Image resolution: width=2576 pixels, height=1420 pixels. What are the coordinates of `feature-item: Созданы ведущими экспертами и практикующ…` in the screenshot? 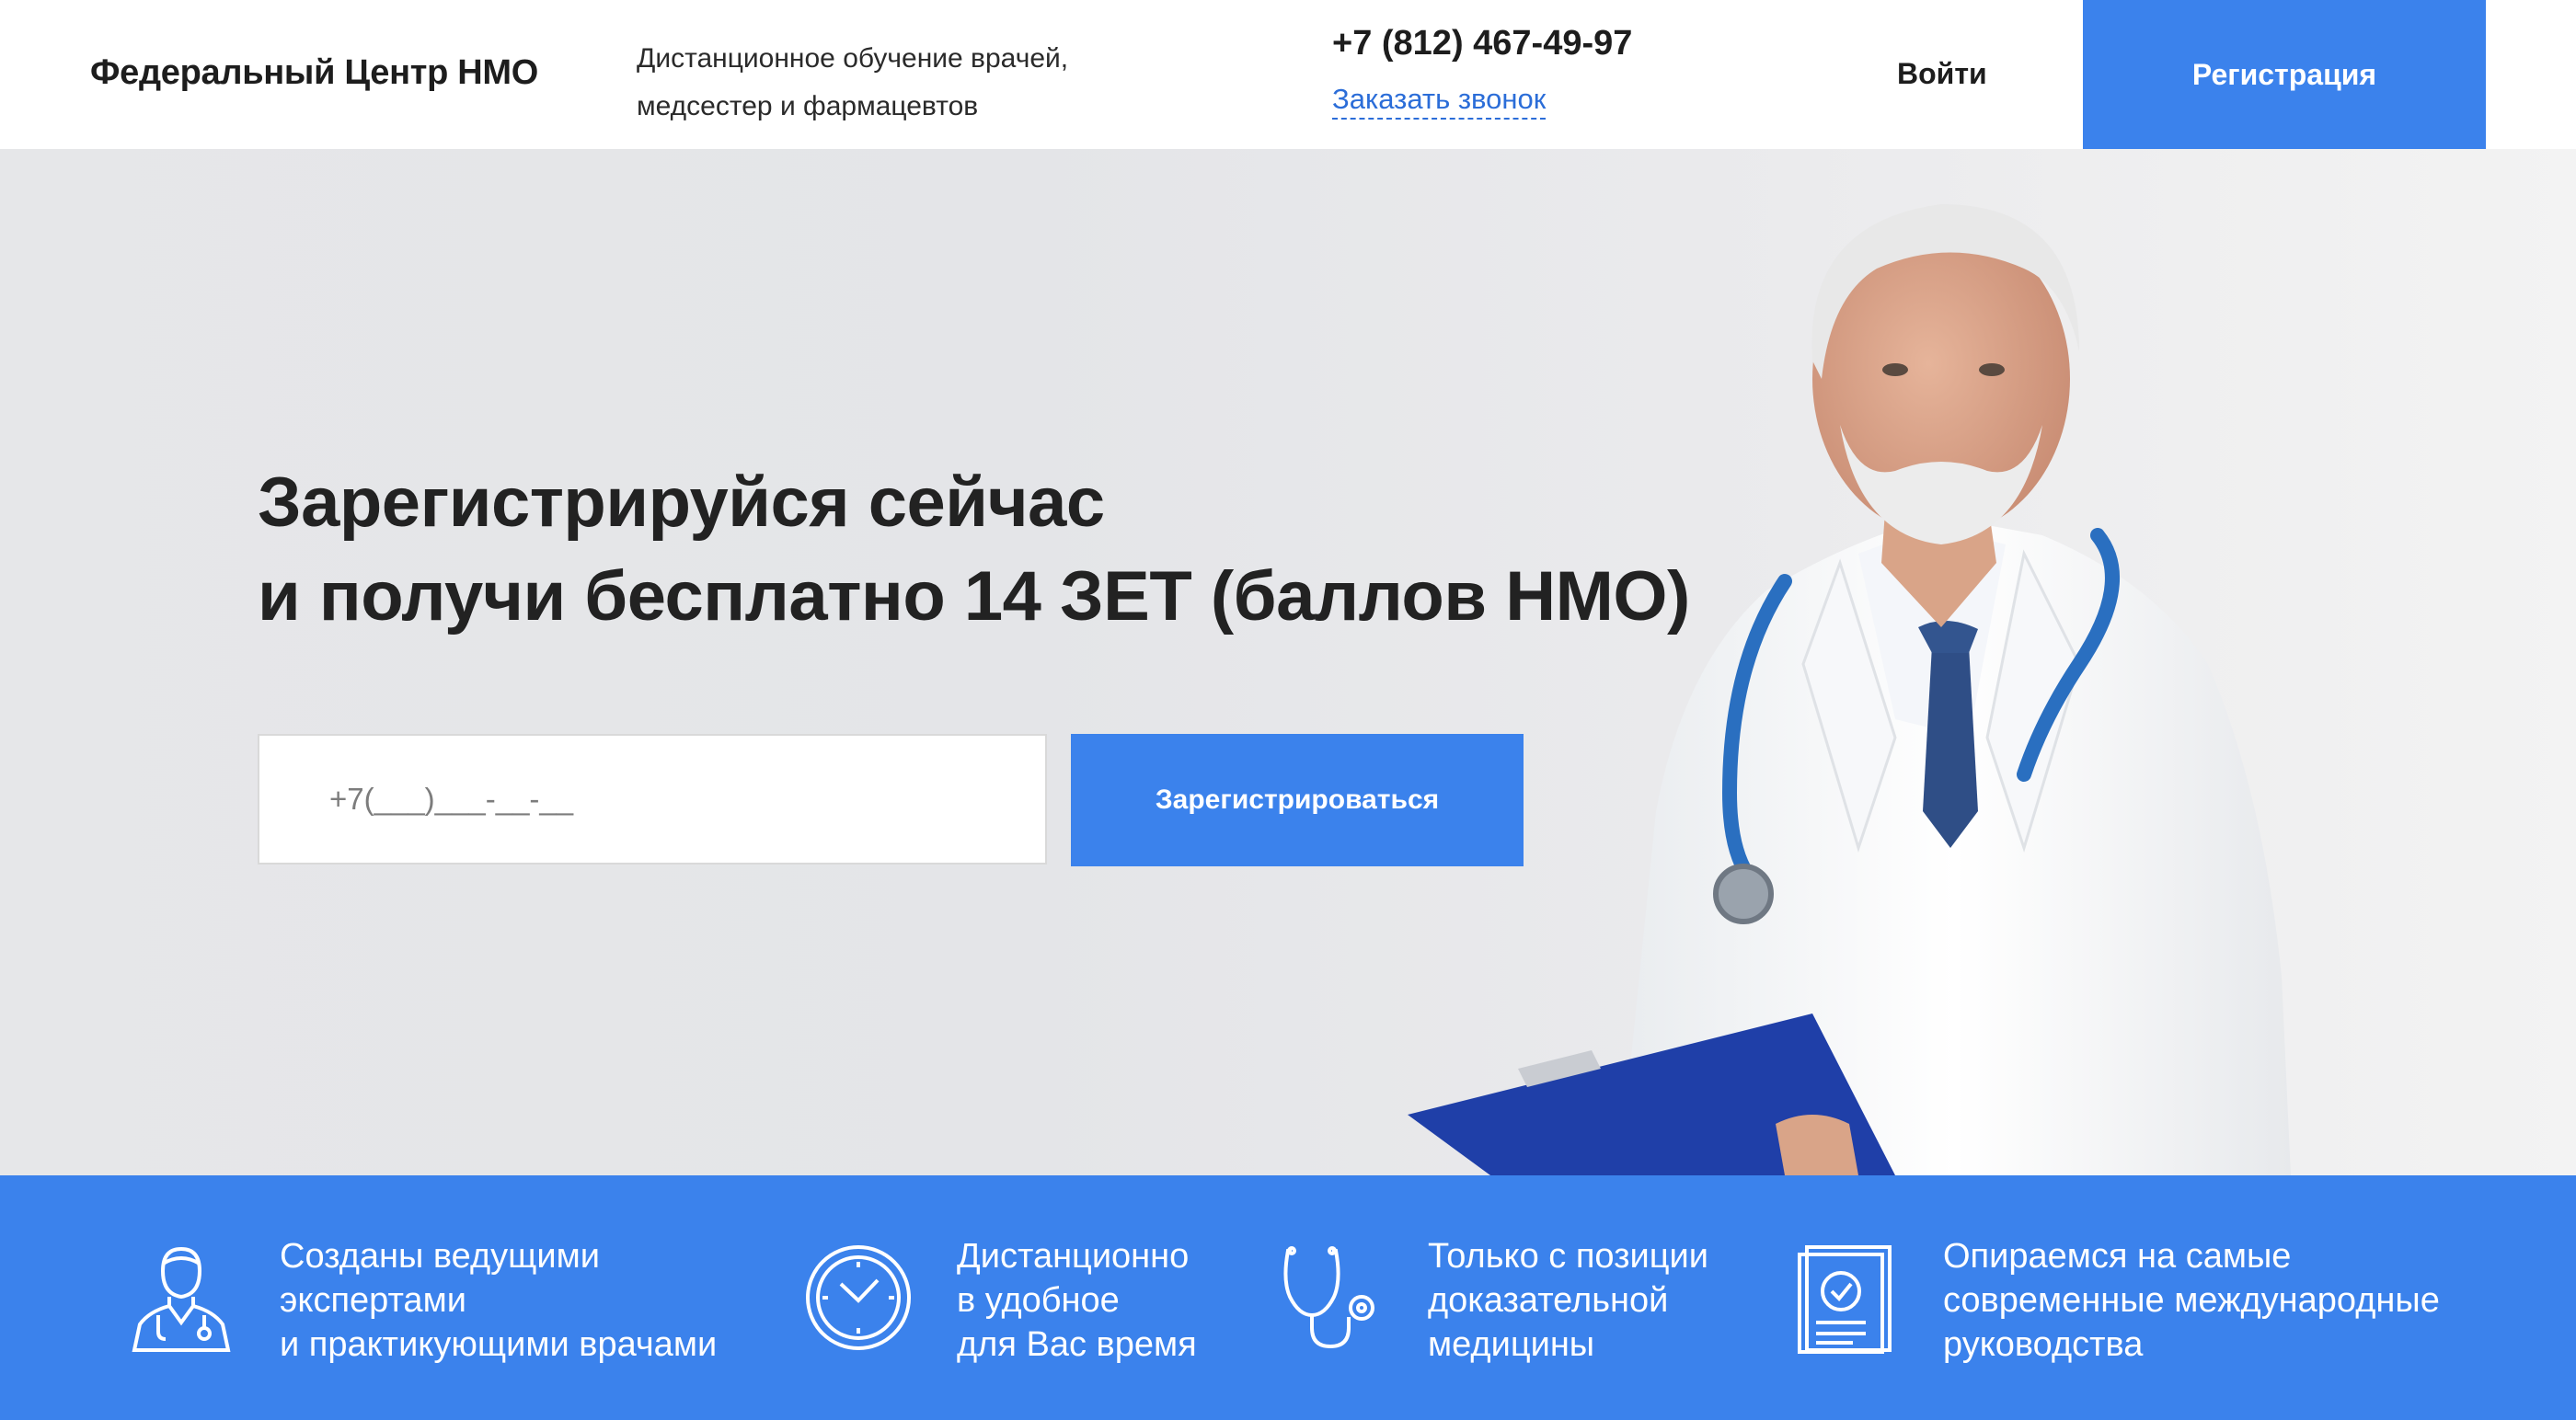 It's located at (368, 1298).